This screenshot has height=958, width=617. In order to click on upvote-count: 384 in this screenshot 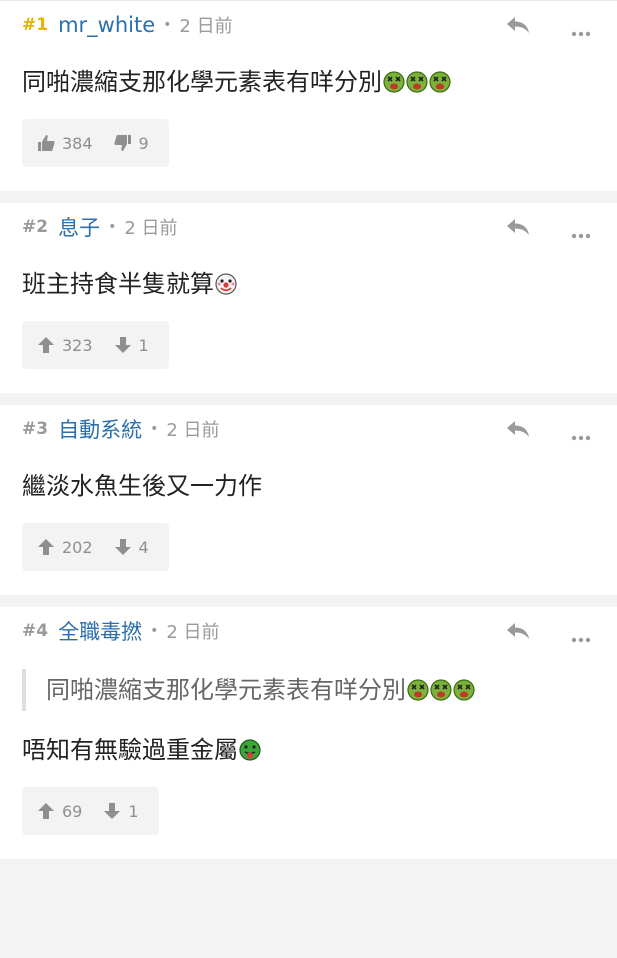, I will do `click(77, 143)`.